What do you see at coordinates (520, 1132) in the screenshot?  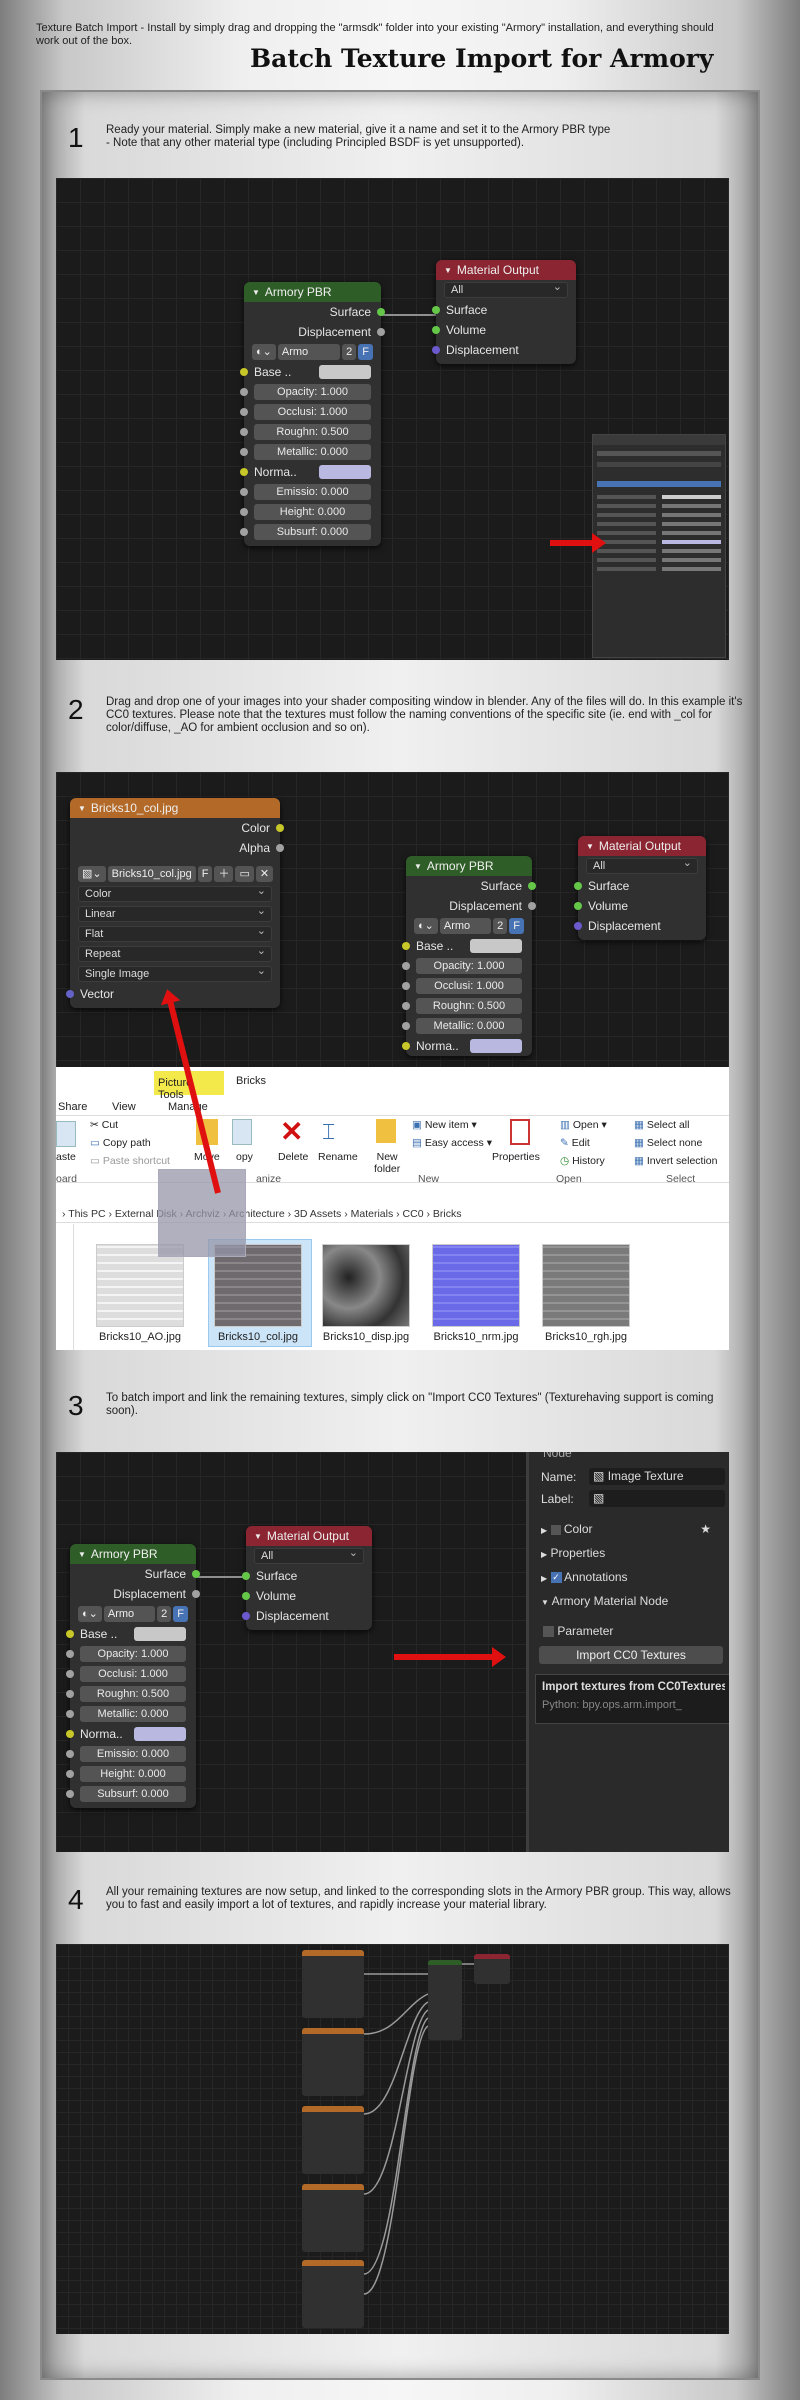 I see `properties-icon` at bounding box center [520, 1132].